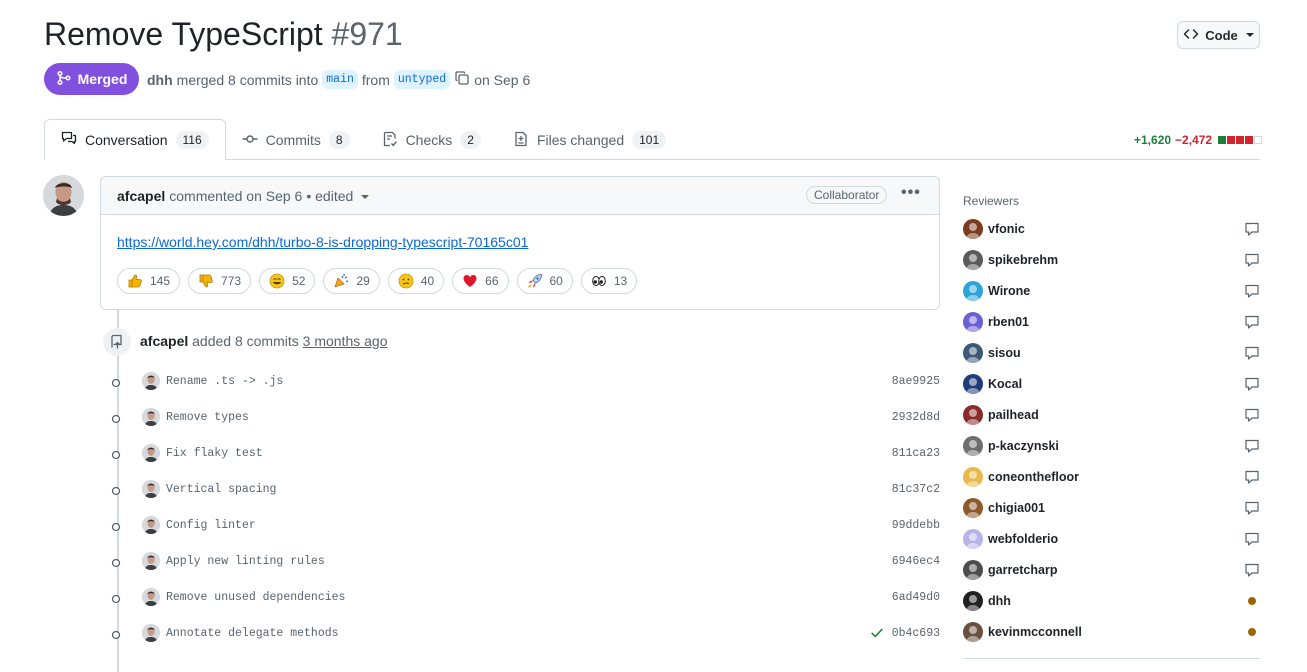 This screenshot has height=672, width=1307. Describe the element at coordinates (916, 561) in the screenshot. I see `commit-sha: 6946ec4` at that location.